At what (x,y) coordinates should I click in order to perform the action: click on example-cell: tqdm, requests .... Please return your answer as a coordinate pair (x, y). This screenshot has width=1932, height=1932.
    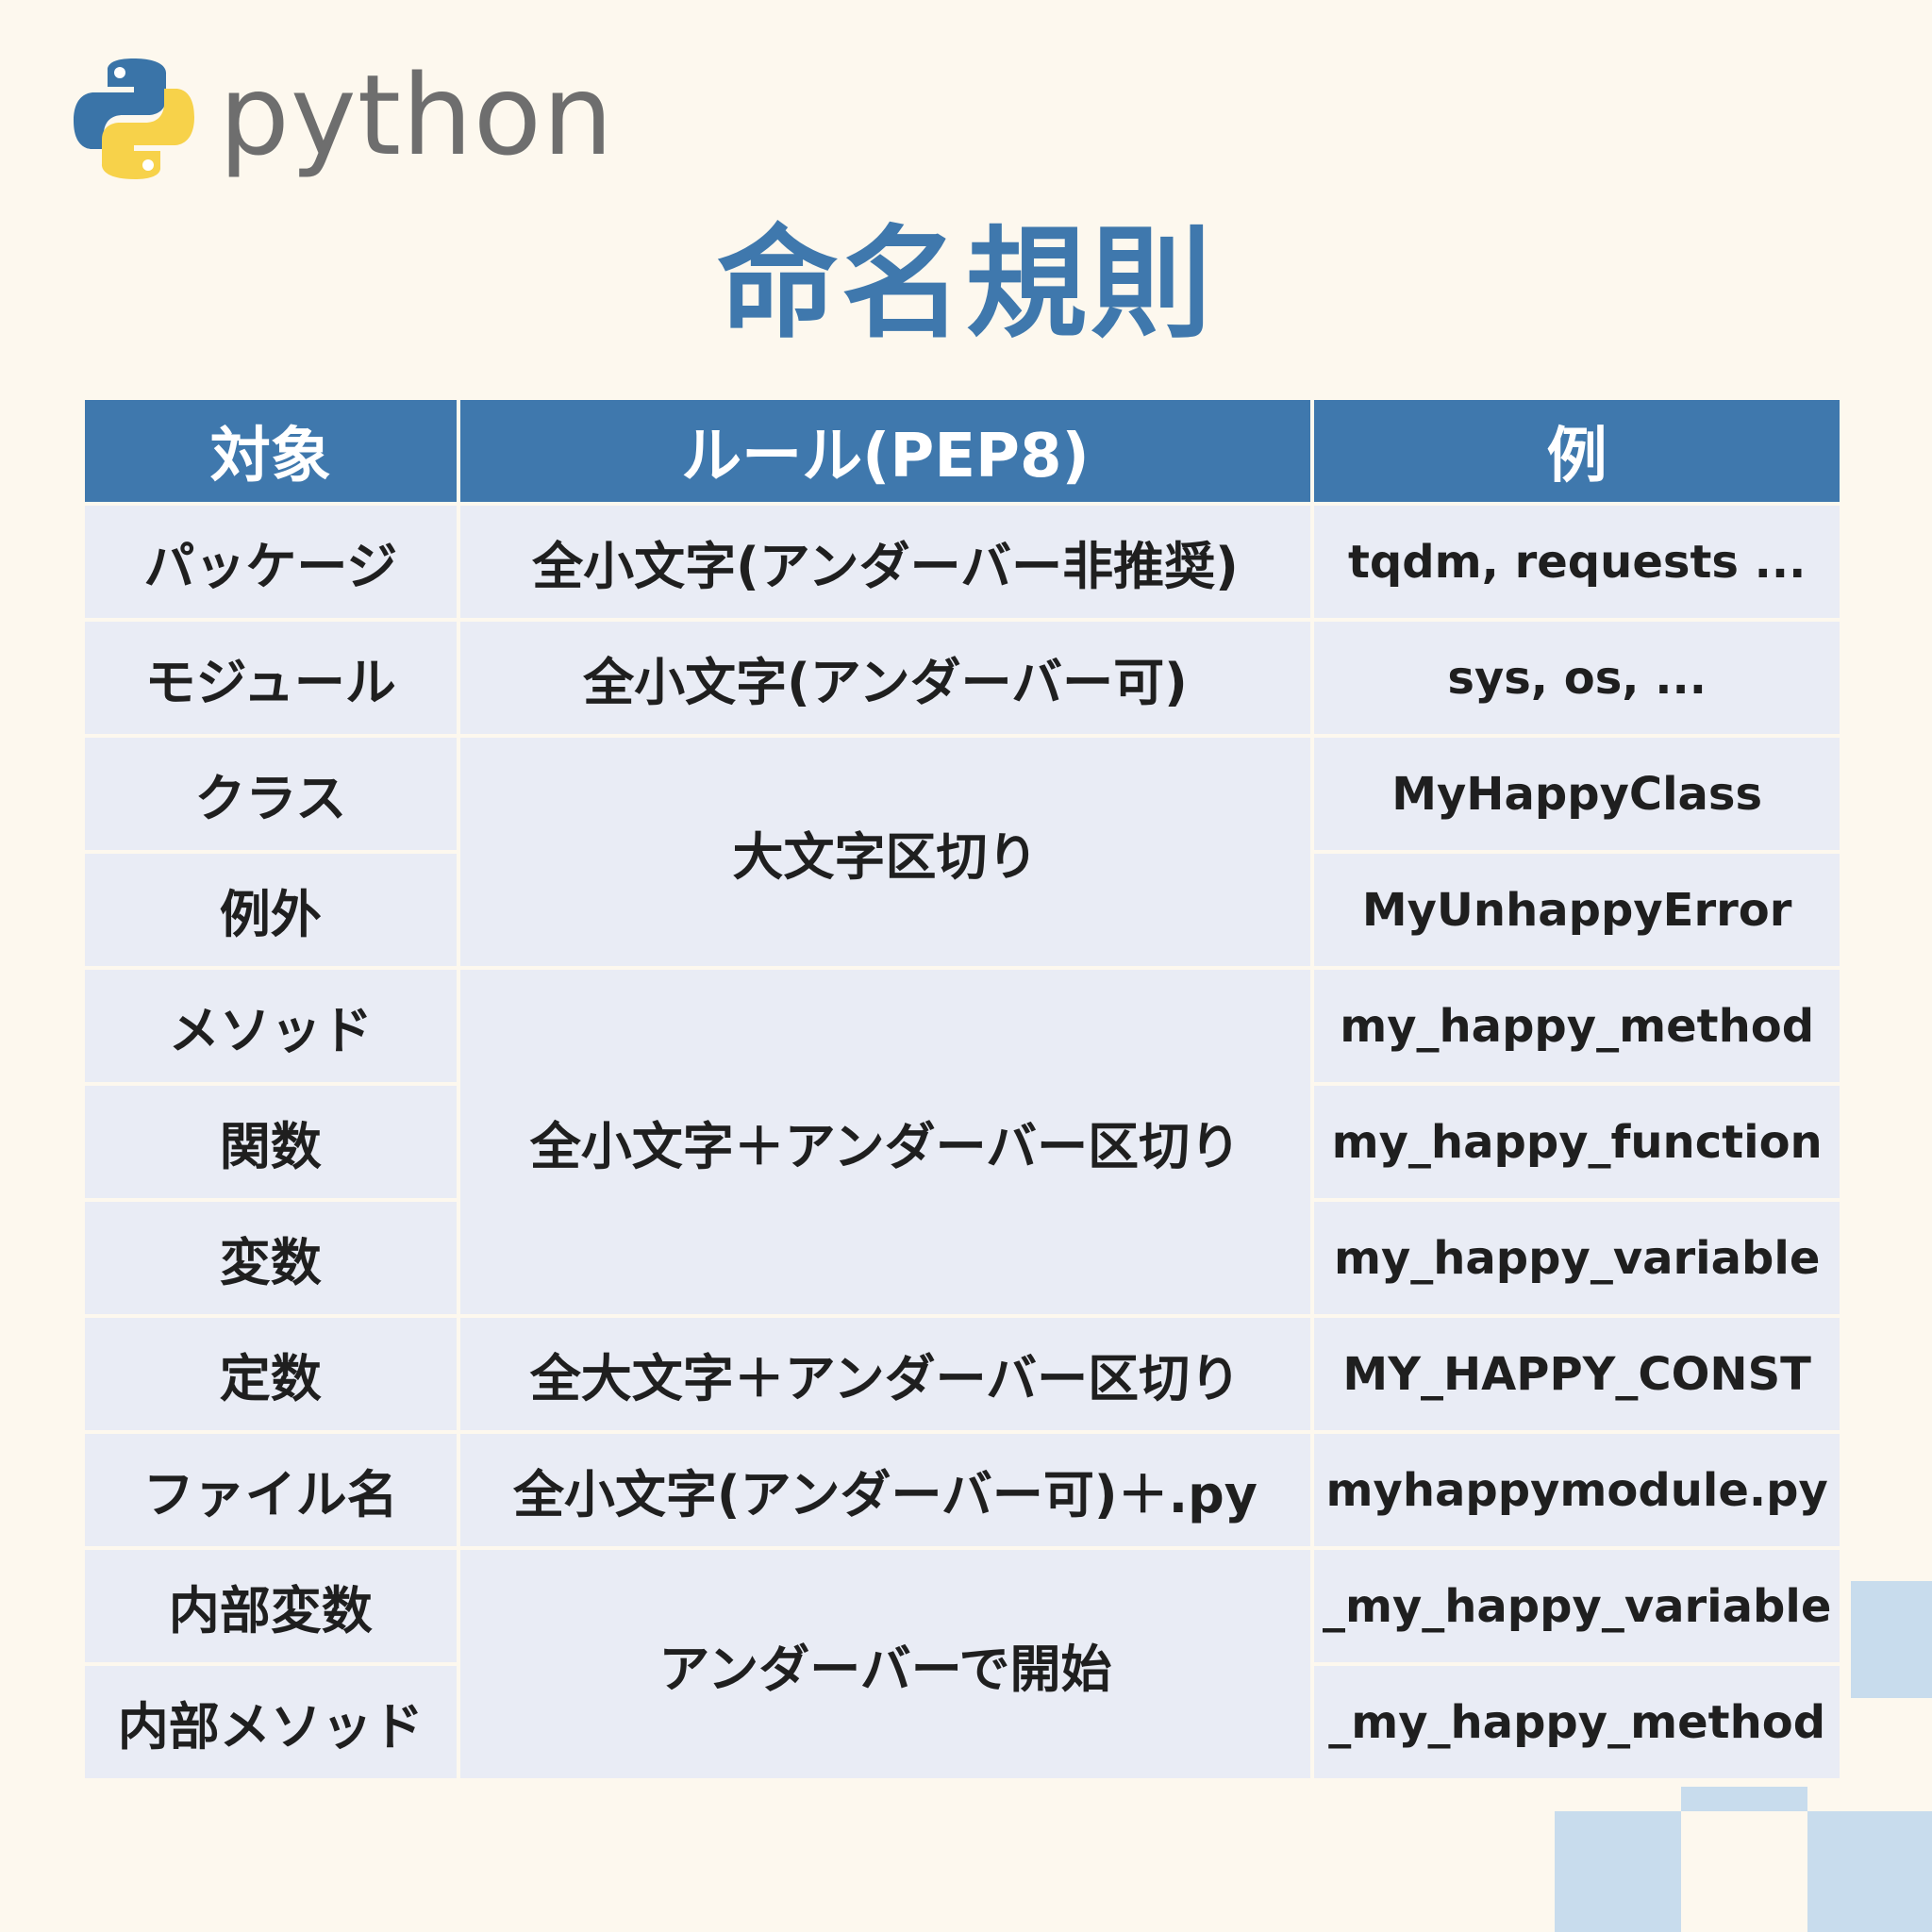
    Looking at the image, I should click on (1577, 562).